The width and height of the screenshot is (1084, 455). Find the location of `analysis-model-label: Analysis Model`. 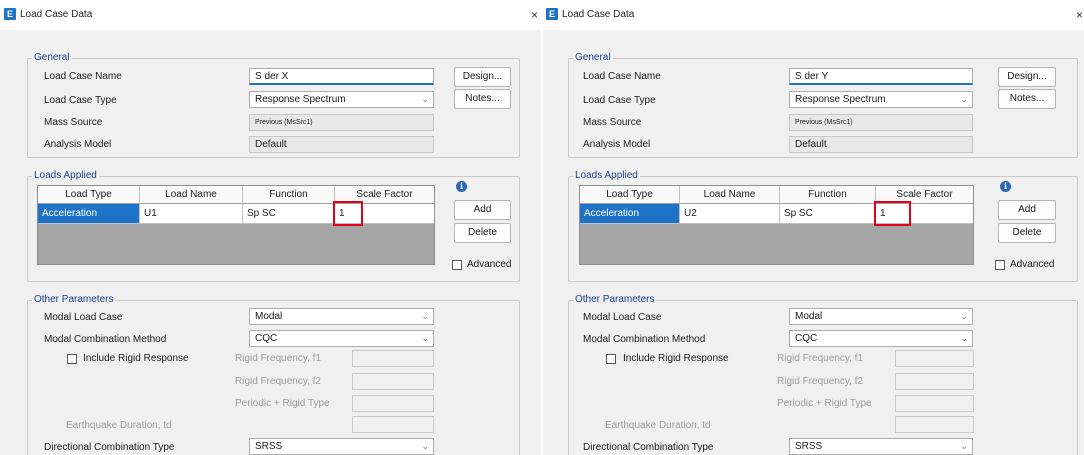

analysis-model-label: Analysis Model is located at coordinates (78, 144).